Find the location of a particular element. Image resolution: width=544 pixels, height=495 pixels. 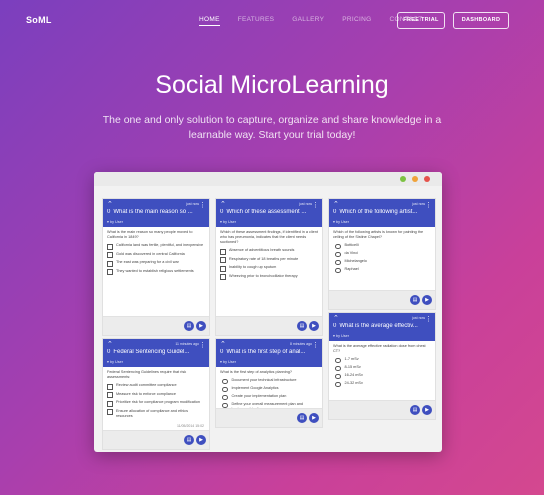

card-time: just now is located at coordinates (418, 204).